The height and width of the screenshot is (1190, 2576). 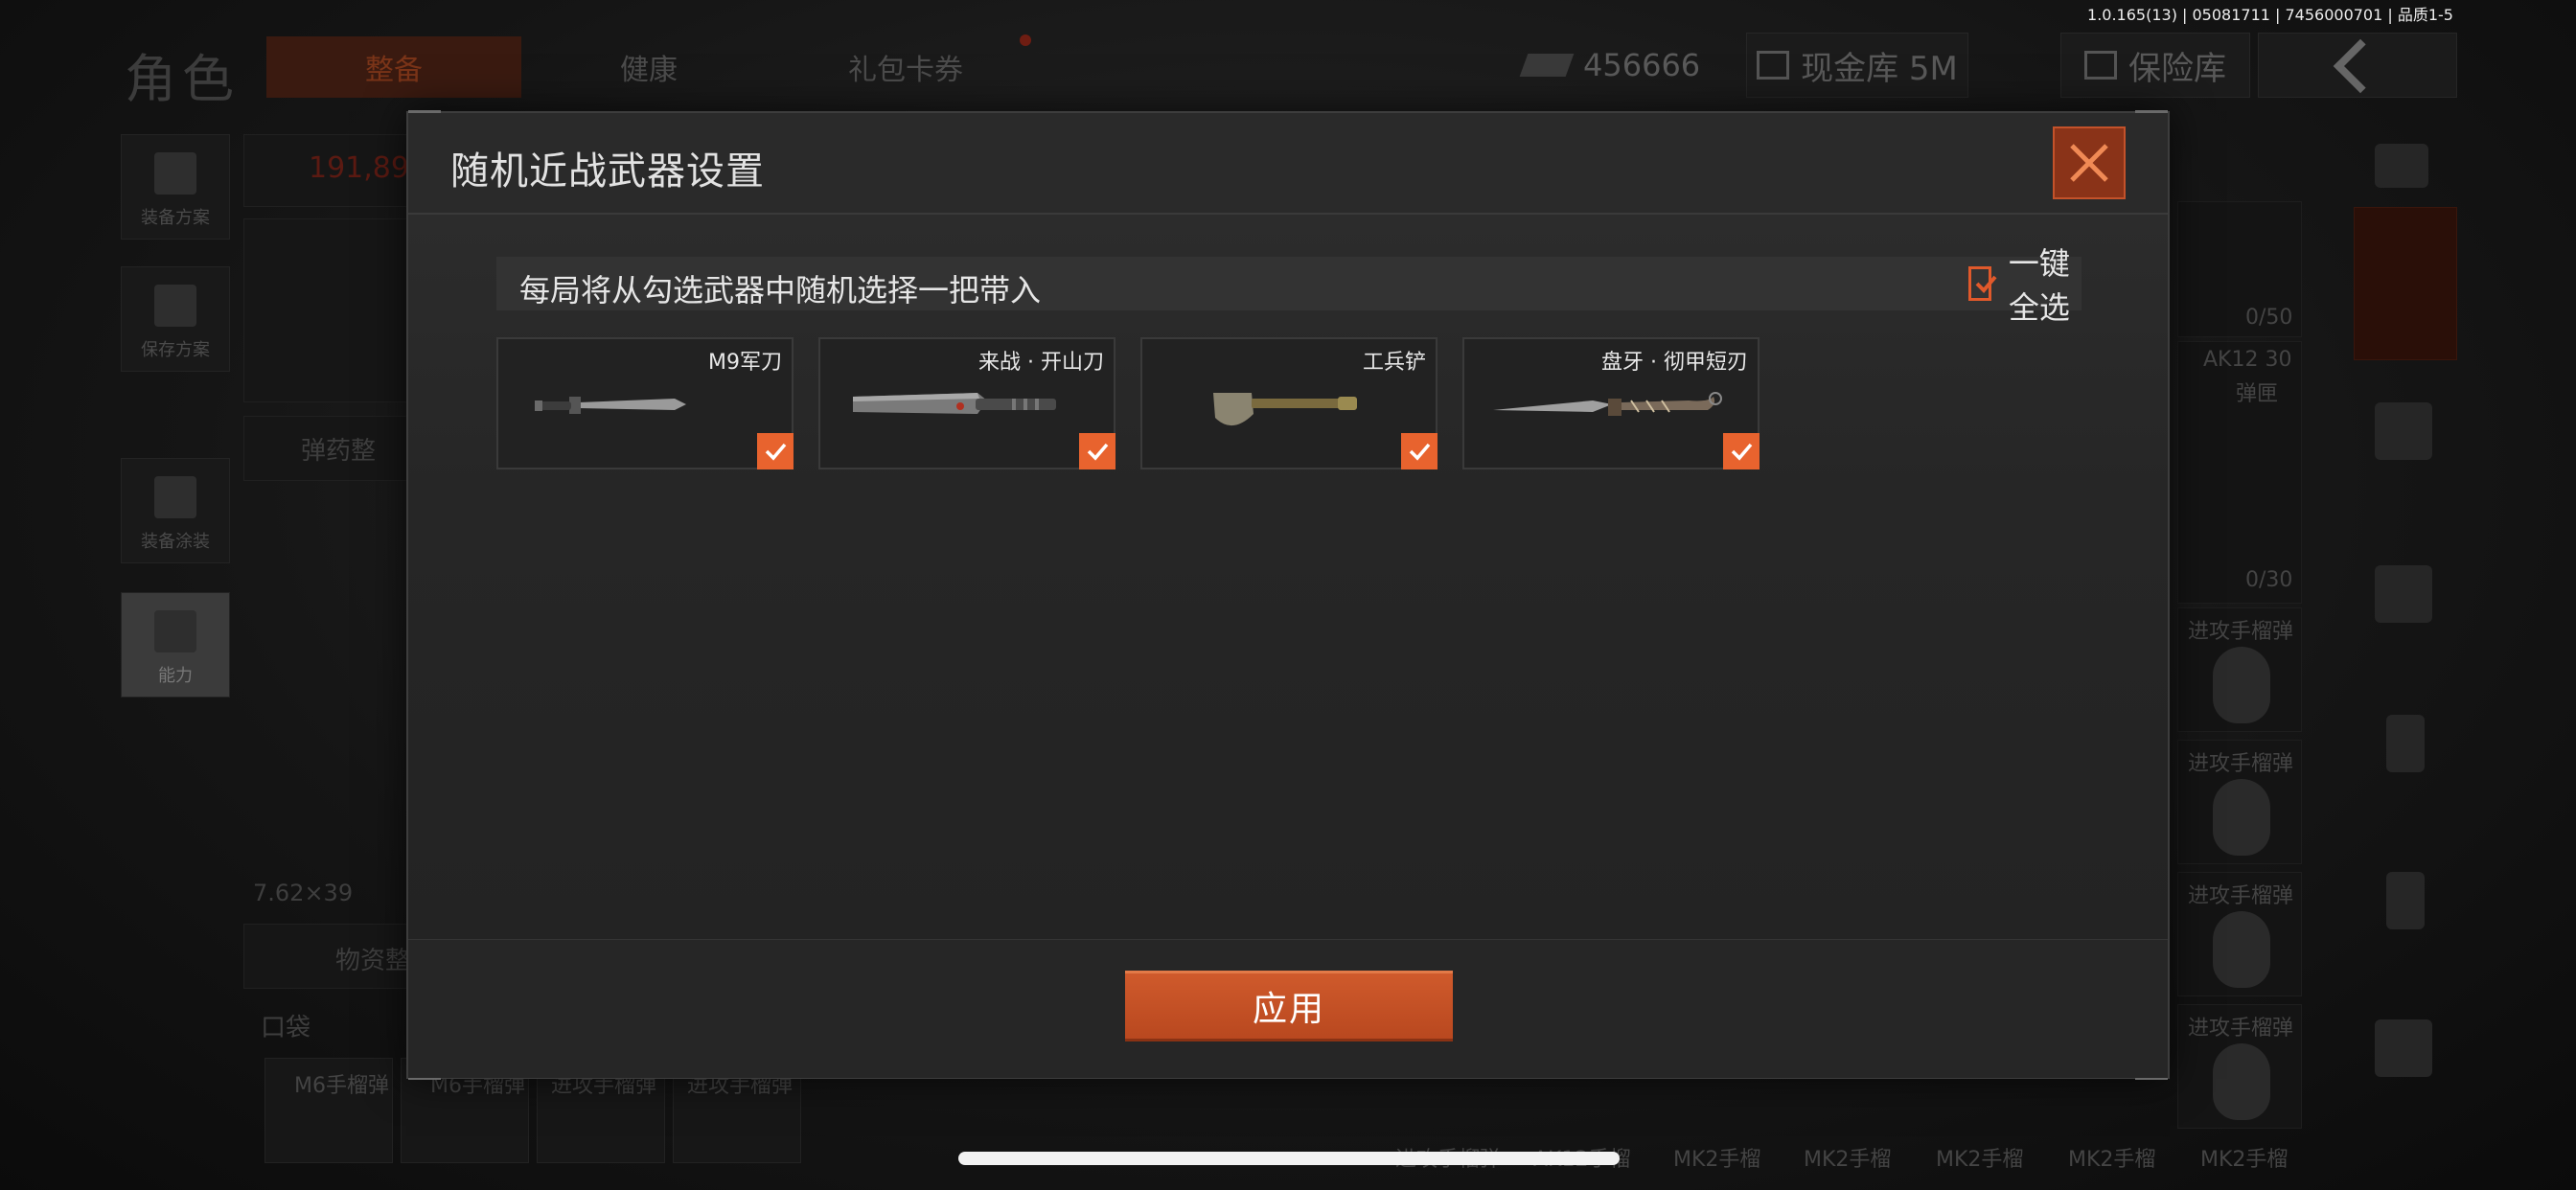 I want to click on tab-gift-cards: 礼包卡券, so click(x=905, y=67).